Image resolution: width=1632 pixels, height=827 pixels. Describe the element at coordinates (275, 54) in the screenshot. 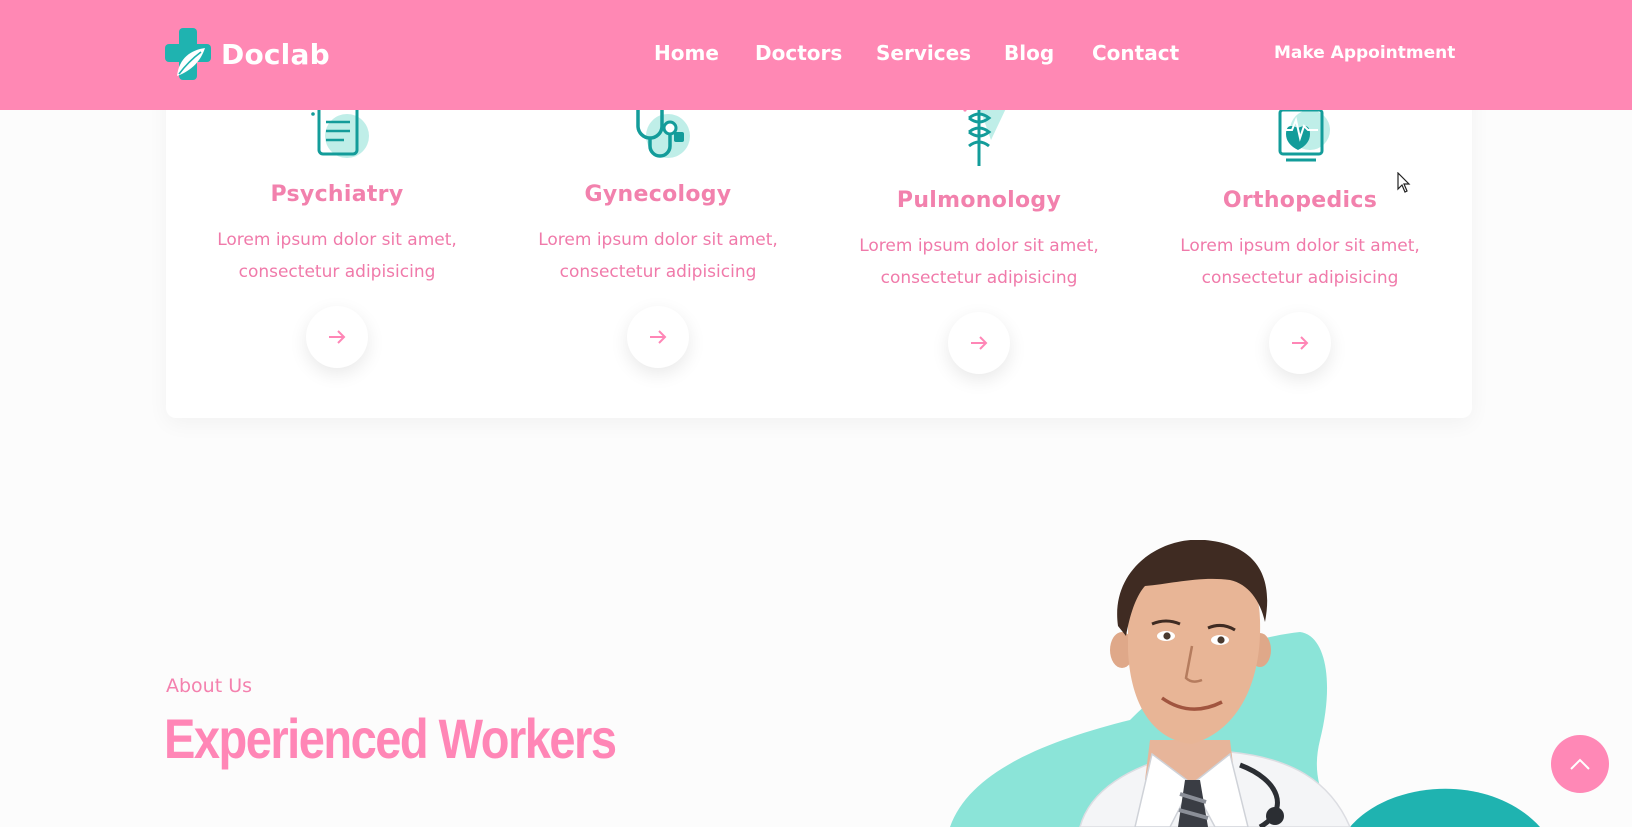

I see `brand-name: Doclab` at that location.